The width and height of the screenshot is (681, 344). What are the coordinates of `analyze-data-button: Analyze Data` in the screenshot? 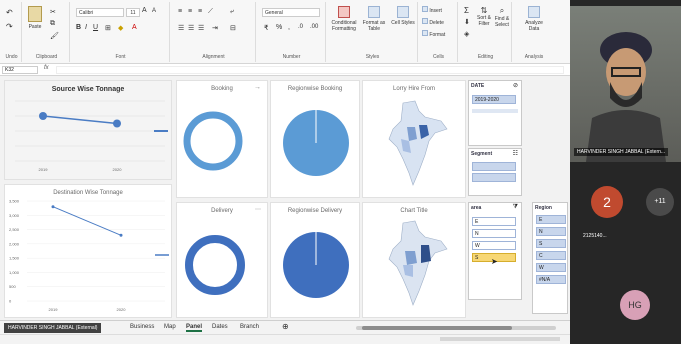 It's located at (534, 19).